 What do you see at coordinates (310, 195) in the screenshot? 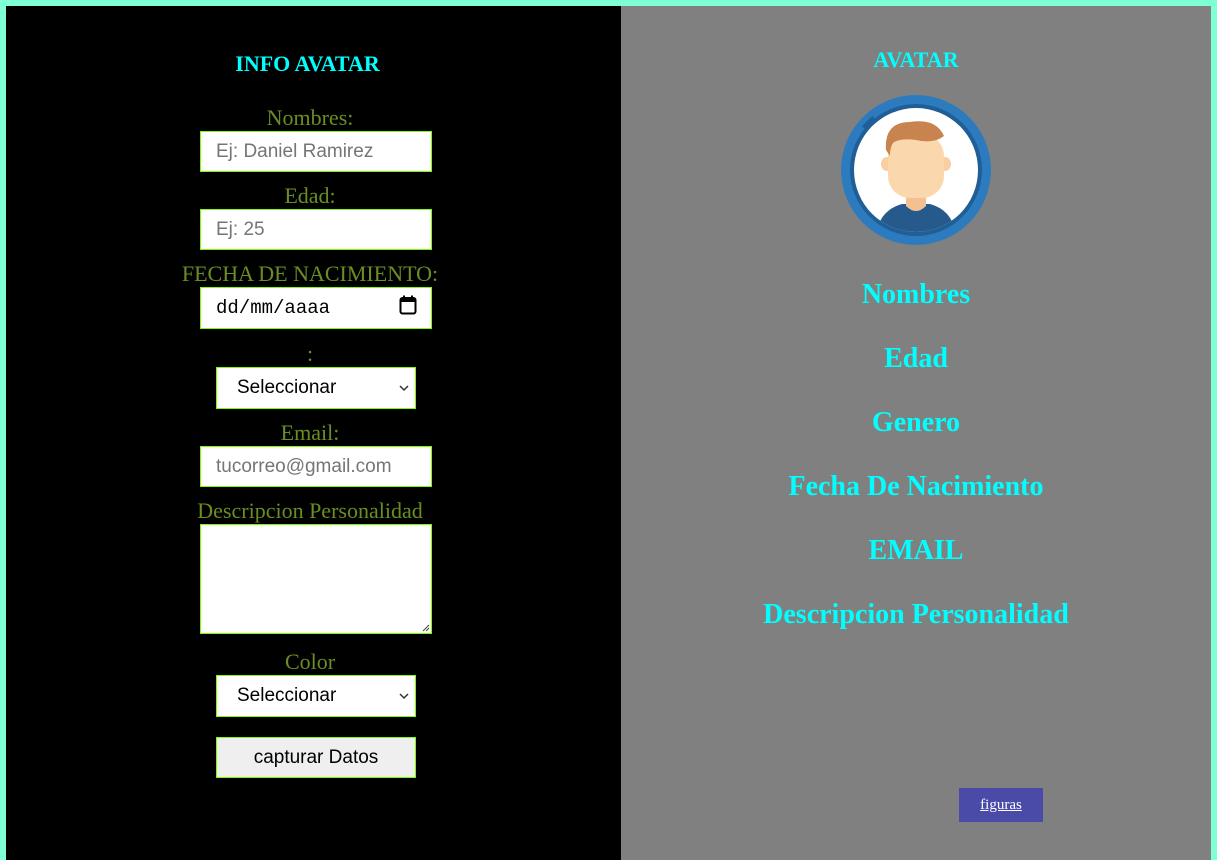
I see `edad-label: Edad:` at bounding box center [310, 195].